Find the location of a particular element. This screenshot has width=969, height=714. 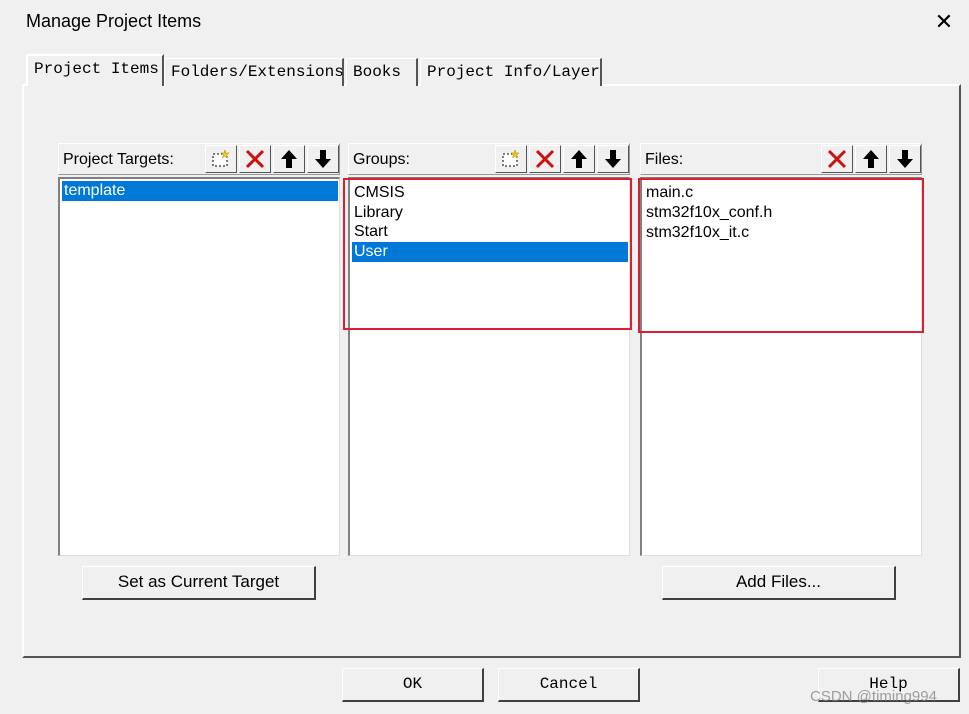

move-group-up-button is located at coordinates (579, 159).